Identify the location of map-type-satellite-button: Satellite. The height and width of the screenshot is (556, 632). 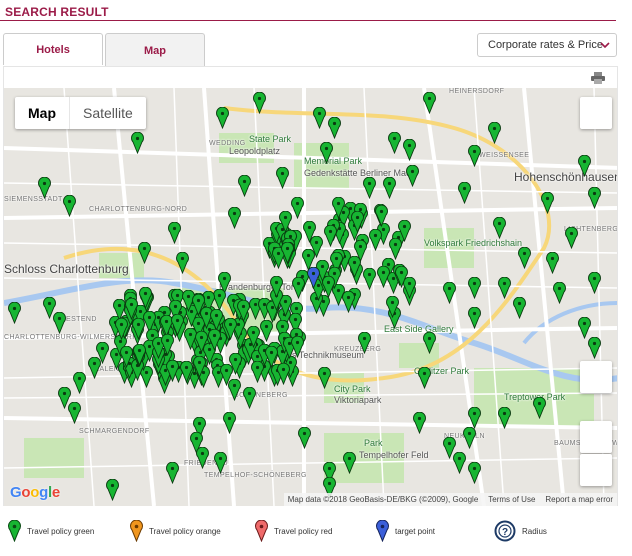
(108, 113).